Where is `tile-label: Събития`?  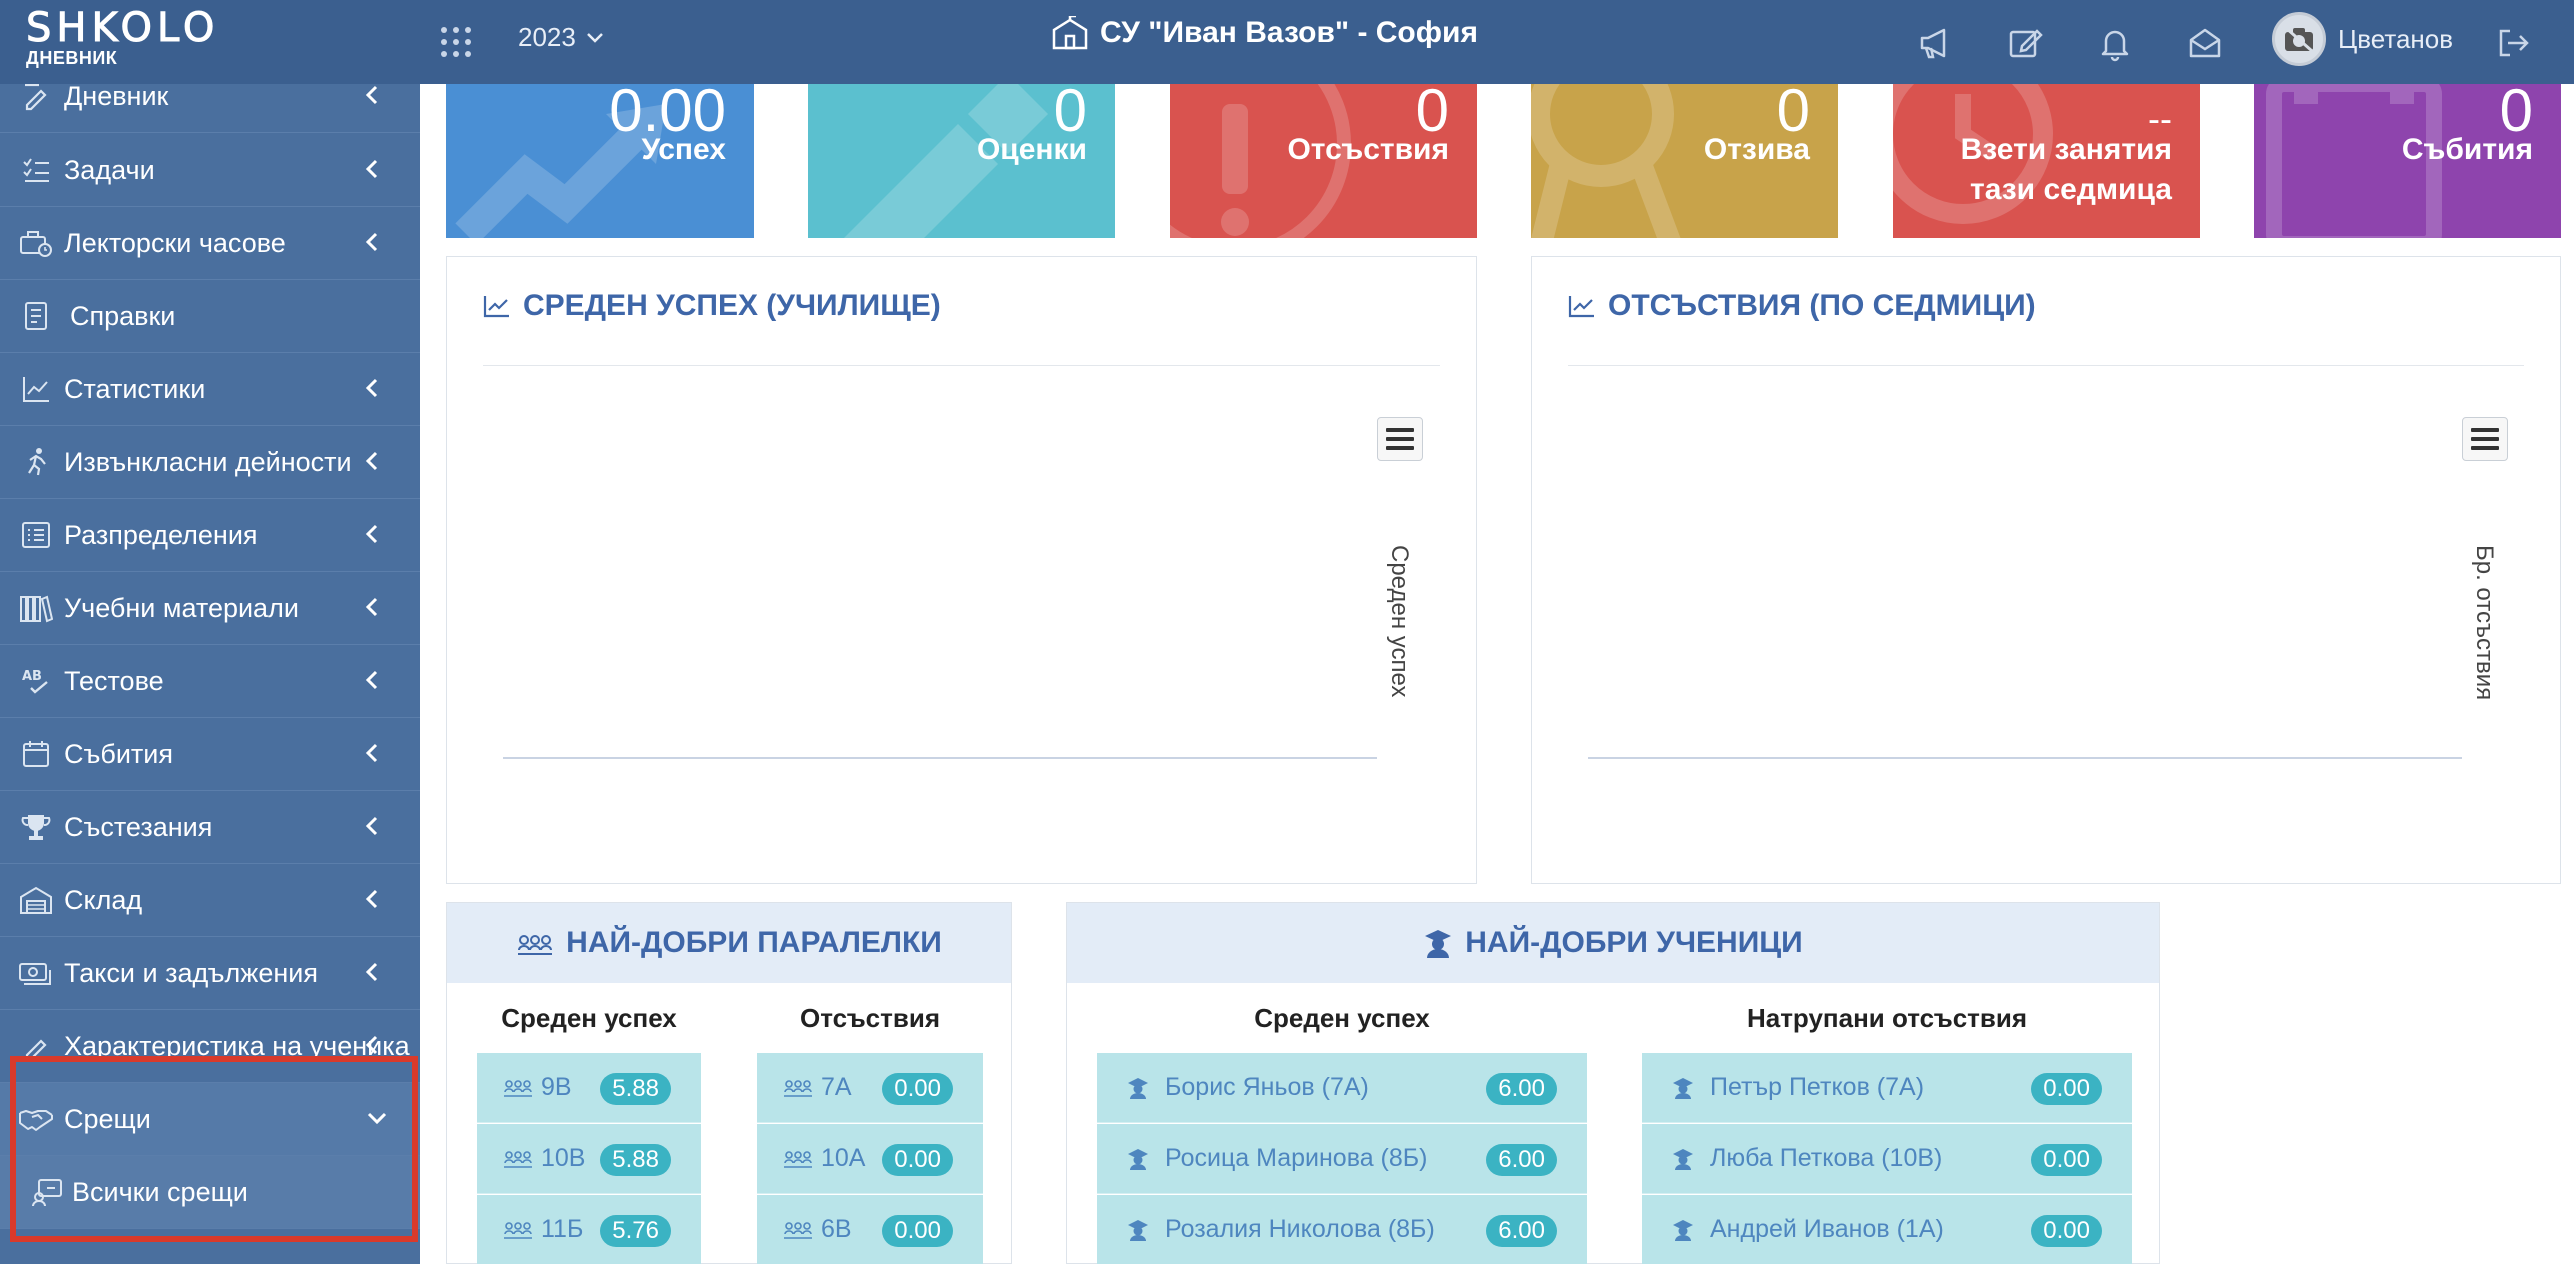
tile-label: Събития is located at coordinates (2467, 149).